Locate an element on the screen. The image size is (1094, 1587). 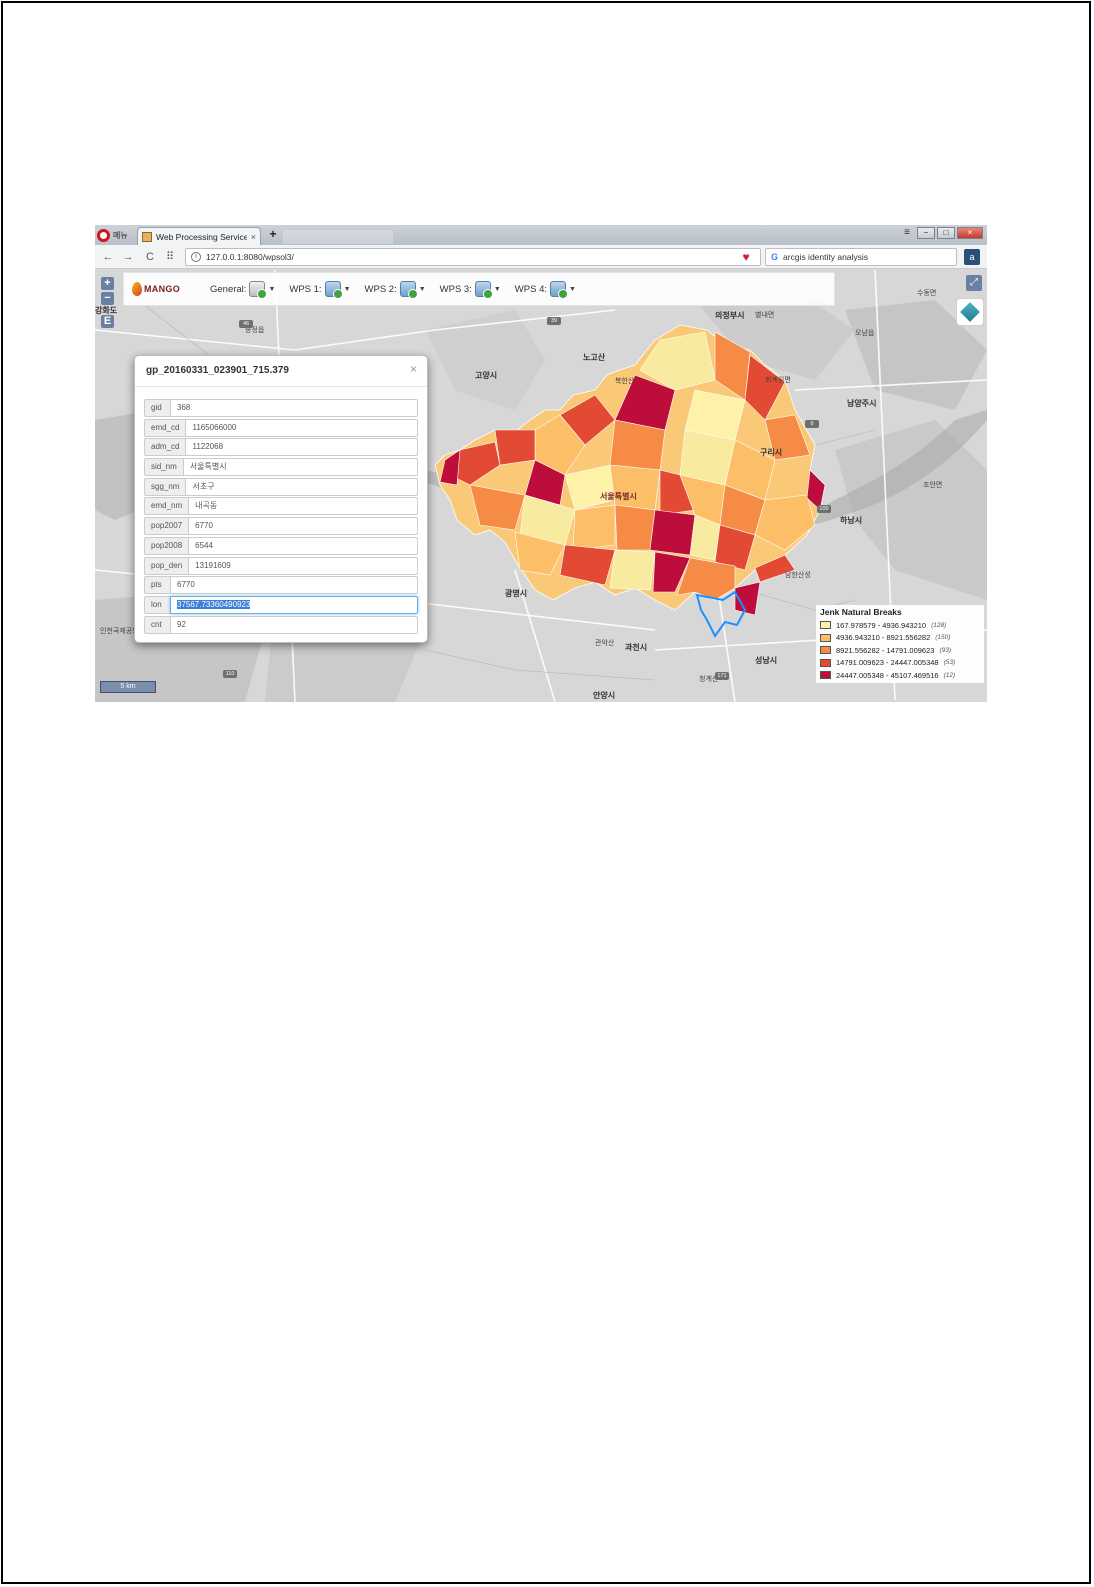
toolbar-item-label: WPS 1: is located at coordinates (305, 289).